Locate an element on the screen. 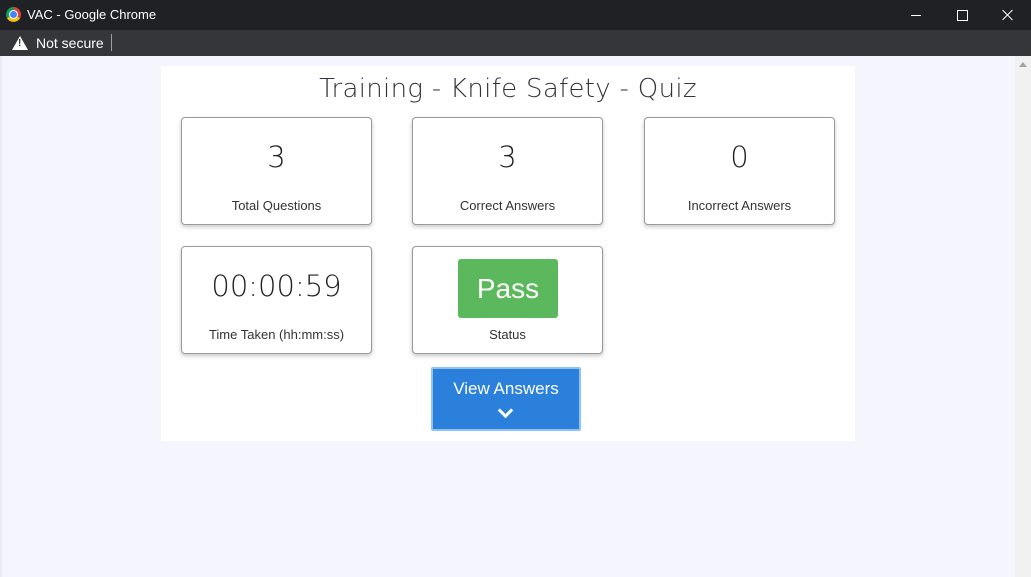 This screenshot has width=1031, height=577. chevron-down-icon is located at coordinates (505, 410).